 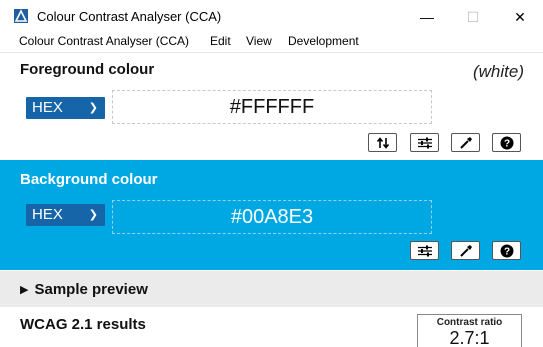 I want to click on foreground-eyedropper-button, so click(x=465, y=142).